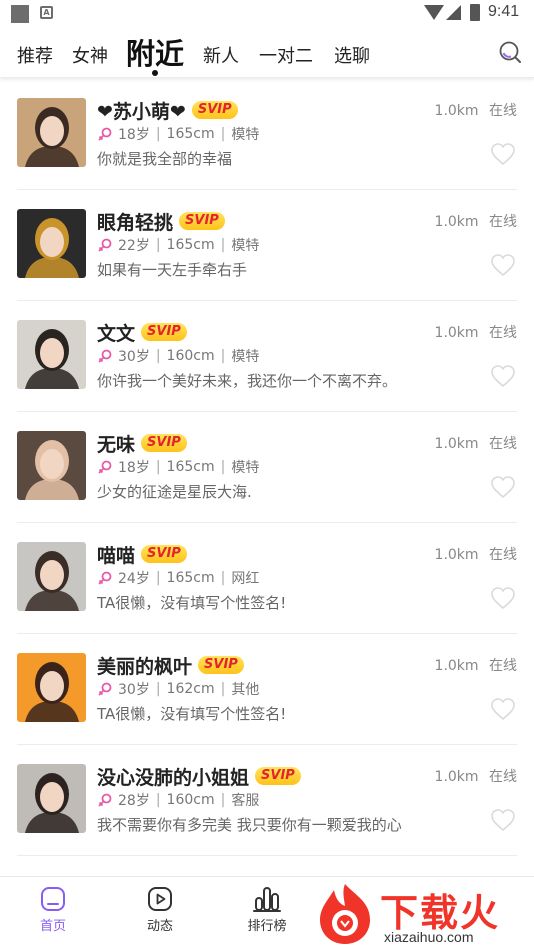 This screenshot has width=534, height=950. What do you see at coordinates (52, 926) in the screenshot?
I see `nav-home-label: 首页` at bounding box center [52, 926].